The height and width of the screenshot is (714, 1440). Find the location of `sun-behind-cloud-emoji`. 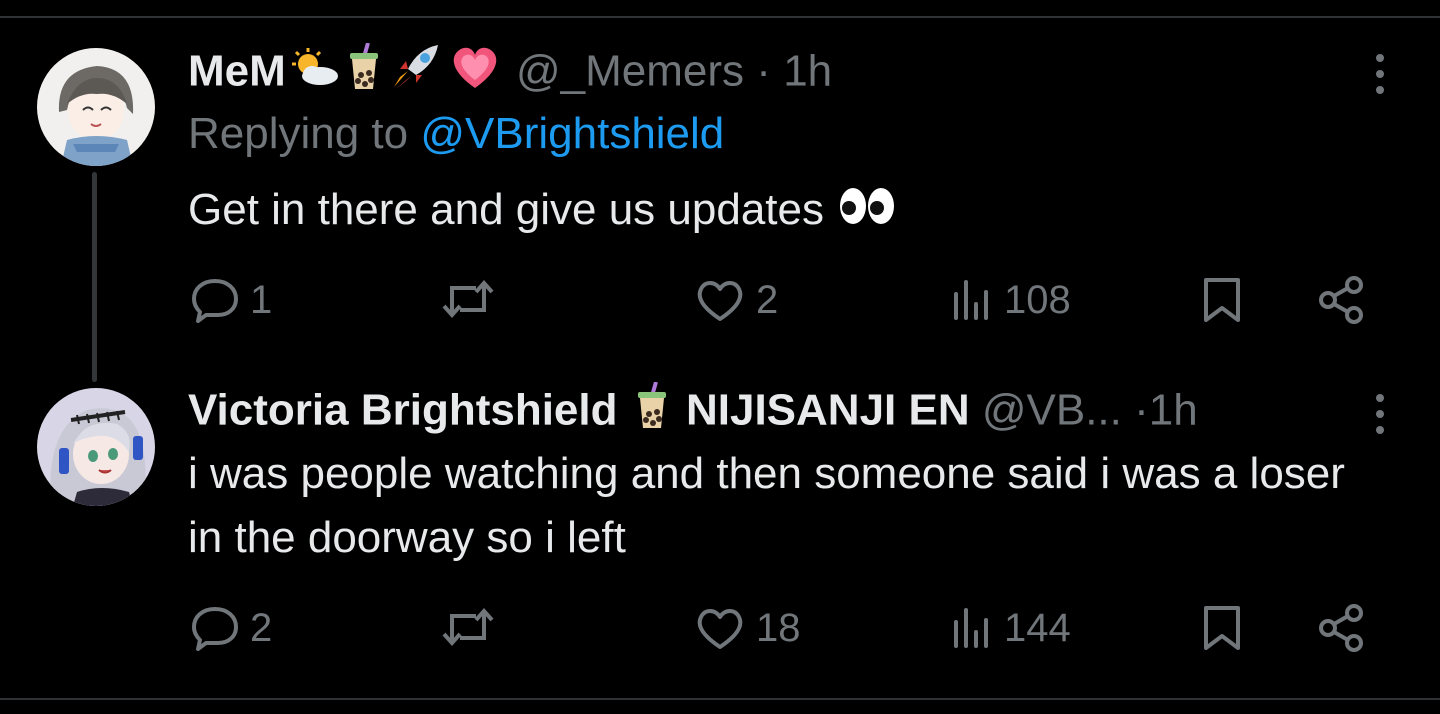

sun-behind-cloud-emoji is located at coordinates (314, 74).